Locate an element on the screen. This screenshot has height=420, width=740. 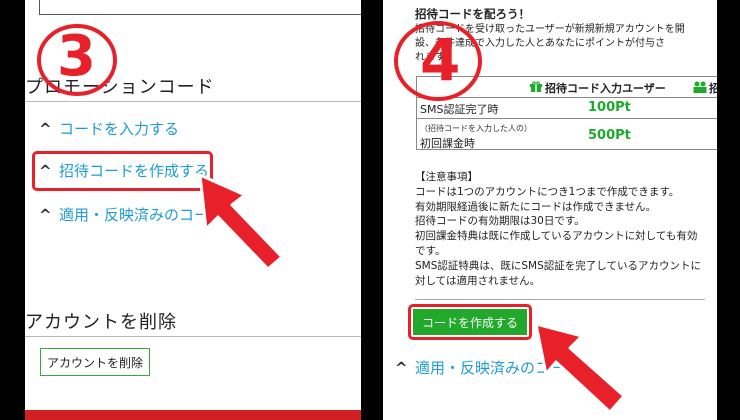
code-input-box is located at coordinates (200, 7).